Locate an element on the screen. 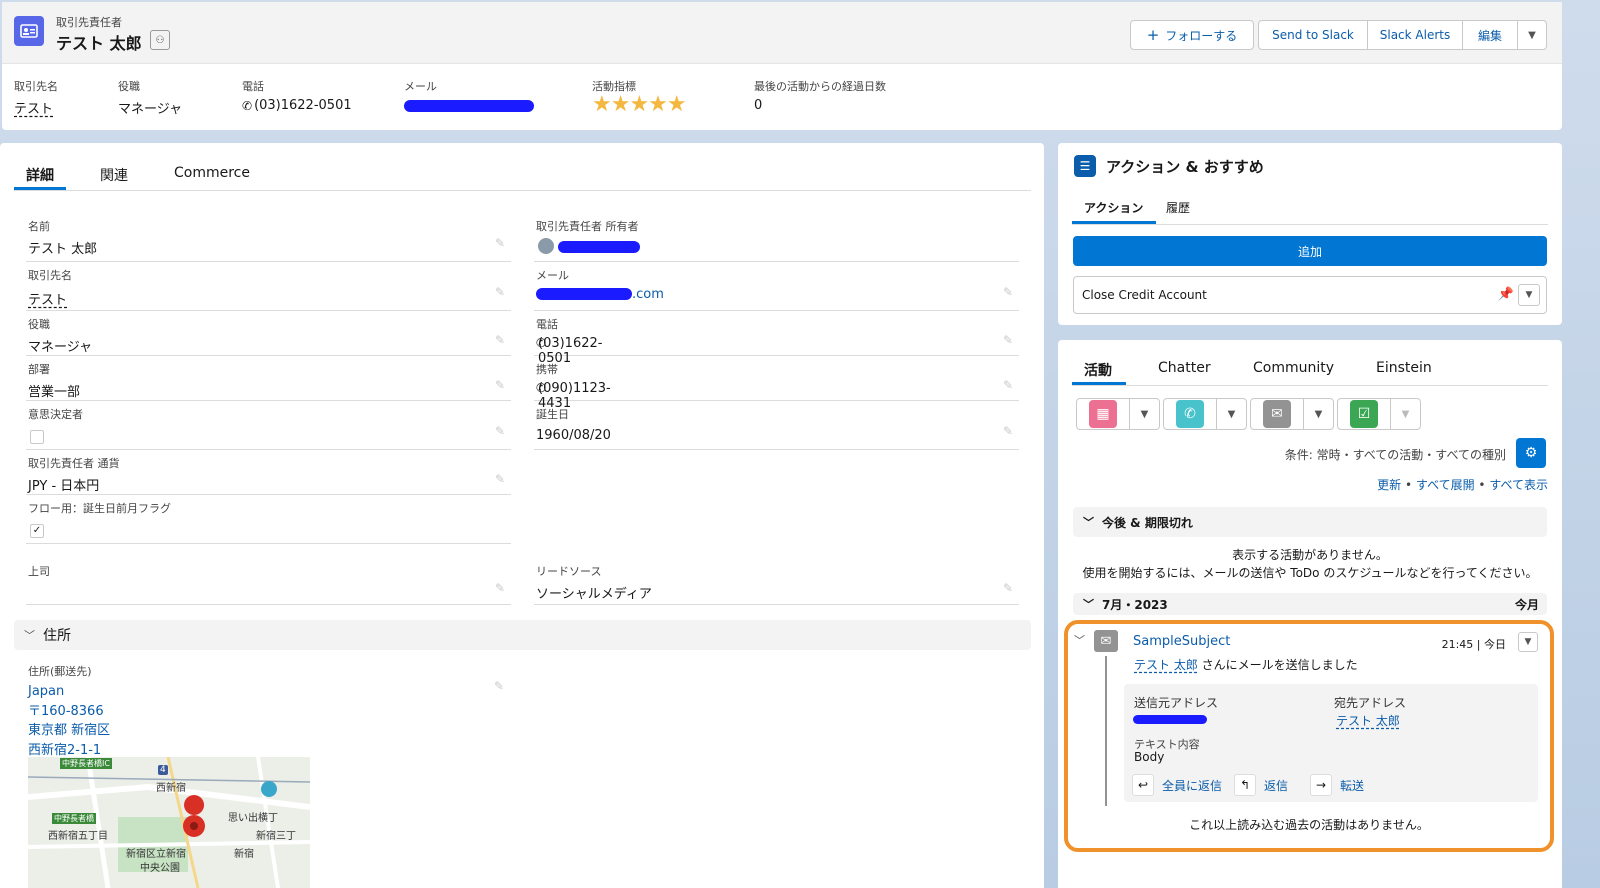 The width and height of the screenshot is (1600, 888). flow-flag-checkbox: ✓ is located at coordinates (37, 531).